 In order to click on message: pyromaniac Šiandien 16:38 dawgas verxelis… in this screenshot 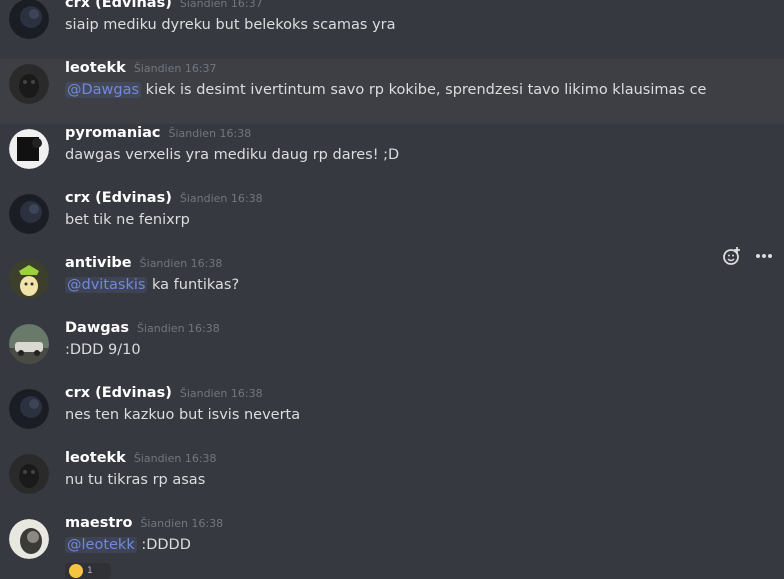, I will do `click(392, 156)`.